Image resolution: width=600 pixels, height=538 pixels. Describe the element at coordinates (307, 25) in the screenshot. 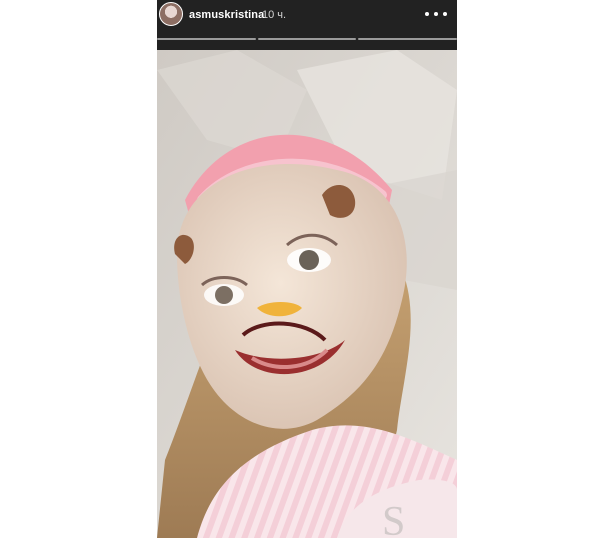

I see `story-header: asmuskristina 10 ч.` at that location.